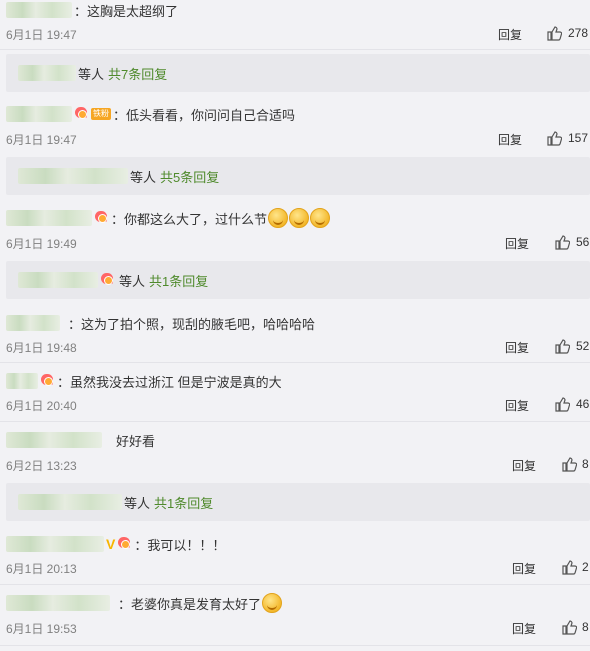 Image resolution: width=590 pixels, height=651 pixels. I want to click on like-count: 52, so click(583, 346).